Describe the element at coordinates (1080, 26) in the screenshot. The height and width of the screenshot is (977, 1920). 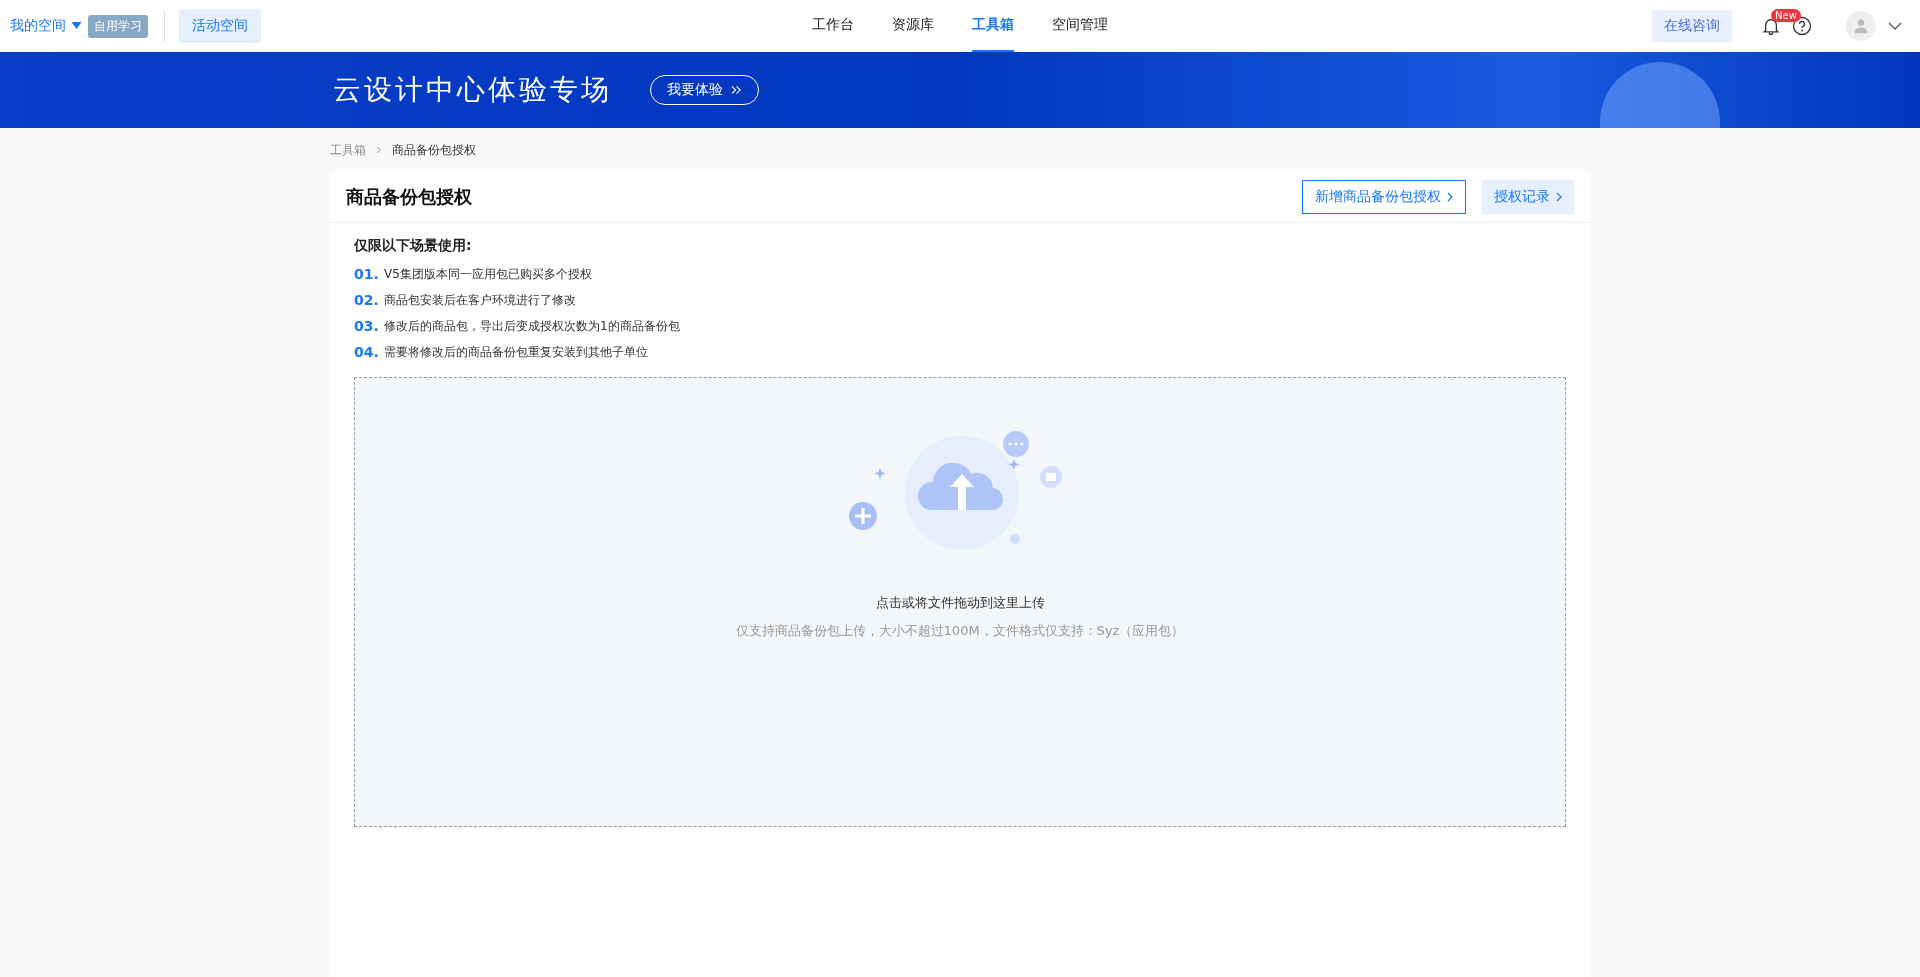
I see `nav-tab: 空间管理` at that location.